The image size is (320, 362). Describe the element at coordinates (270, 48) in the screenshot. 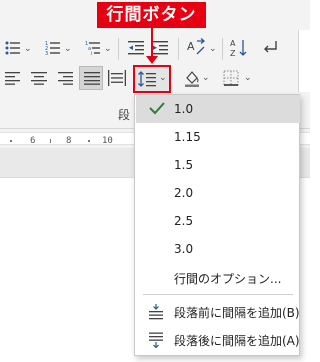

I see `show-marks-icon` at that location.